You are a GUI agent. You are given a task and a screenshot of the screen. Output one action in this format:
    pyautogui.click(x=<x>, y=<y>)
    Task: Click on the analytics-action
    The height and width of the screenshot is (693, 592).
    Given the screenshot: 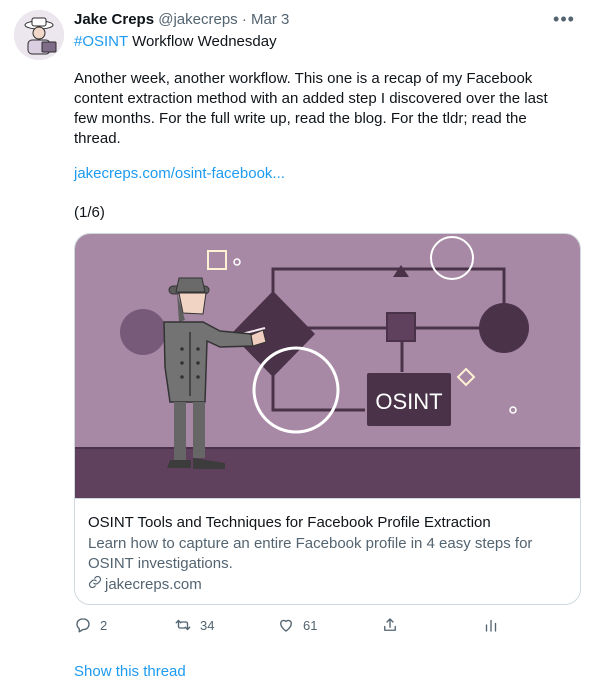 What is the action you would take?
    pyautogui.click(x=491, y=625)
    